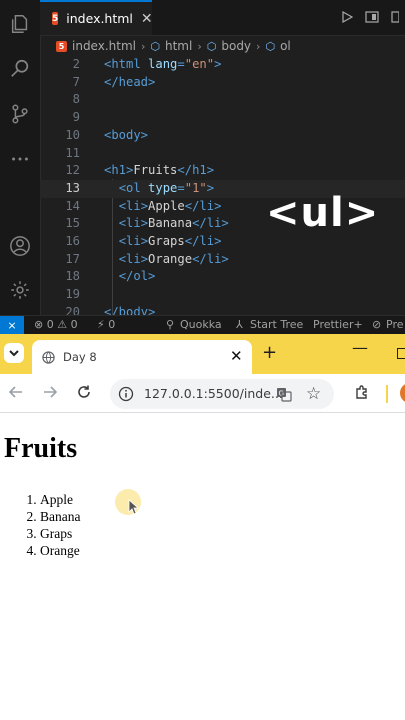 This screenshot has height=720, width=405. What do you see at coordinates (276, 324) in the screenshot?
I see `start-tree-status: Start Tree` at bounding box center [276, 324].